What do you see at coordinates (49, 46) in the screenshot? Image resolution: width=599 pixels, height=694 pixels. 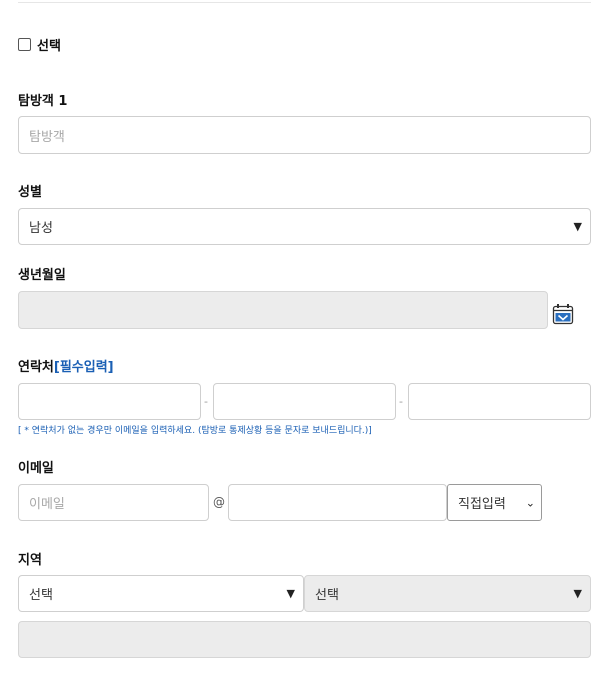 I see `select-checkbox-label: 선택` at bounding box center [49, 46].